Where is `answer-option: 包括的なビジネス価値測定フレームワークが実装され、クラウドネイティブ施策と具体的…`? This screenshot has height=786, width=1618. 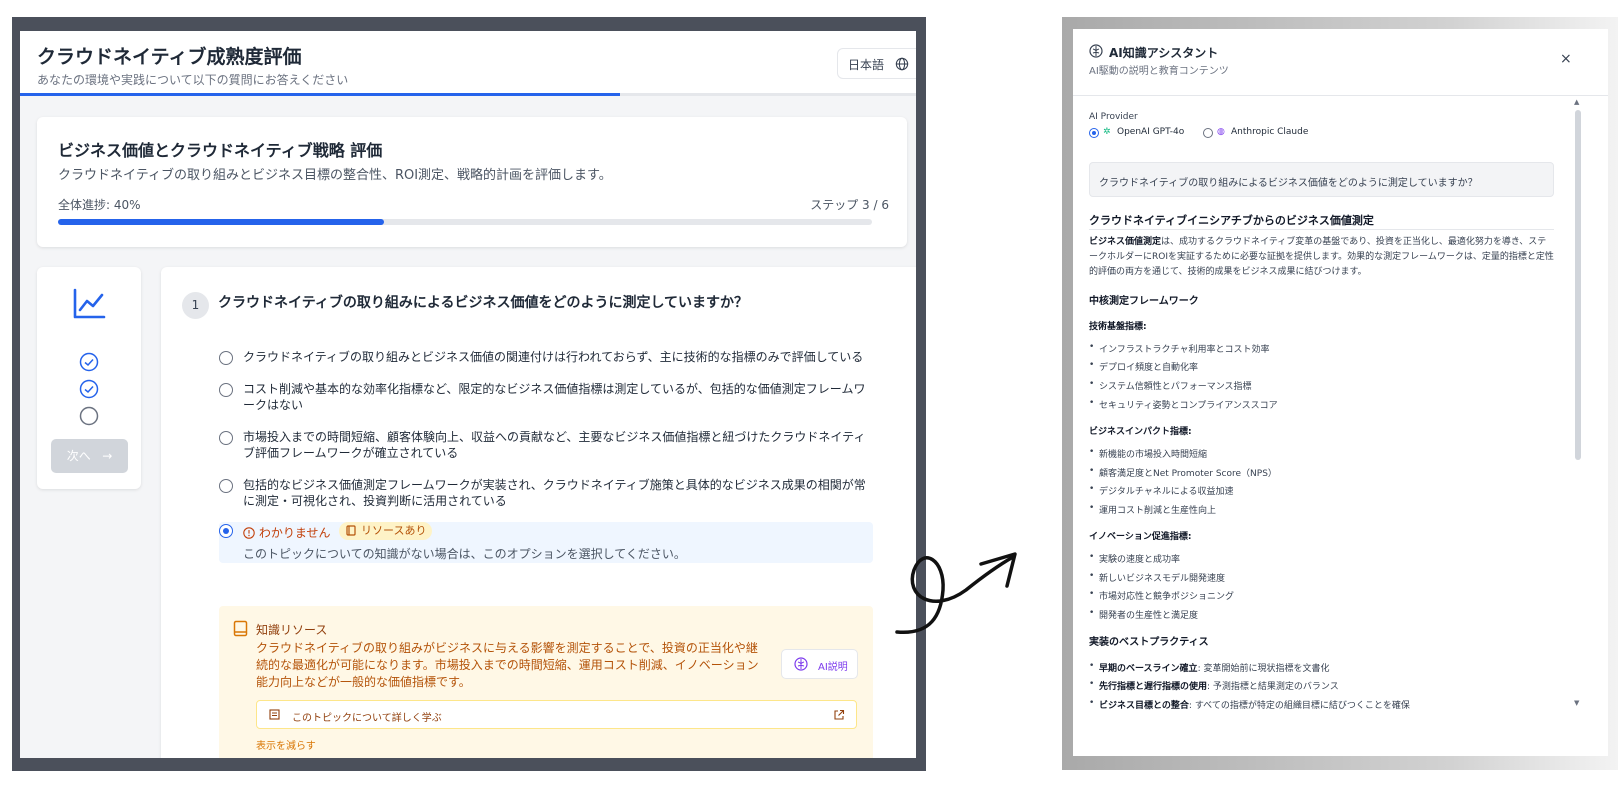 answer-option: 包括的なビジネス価値測定フレームワークが実装され、クラウドネイティブ施策と具体的… is located at coordinates (546, 494).